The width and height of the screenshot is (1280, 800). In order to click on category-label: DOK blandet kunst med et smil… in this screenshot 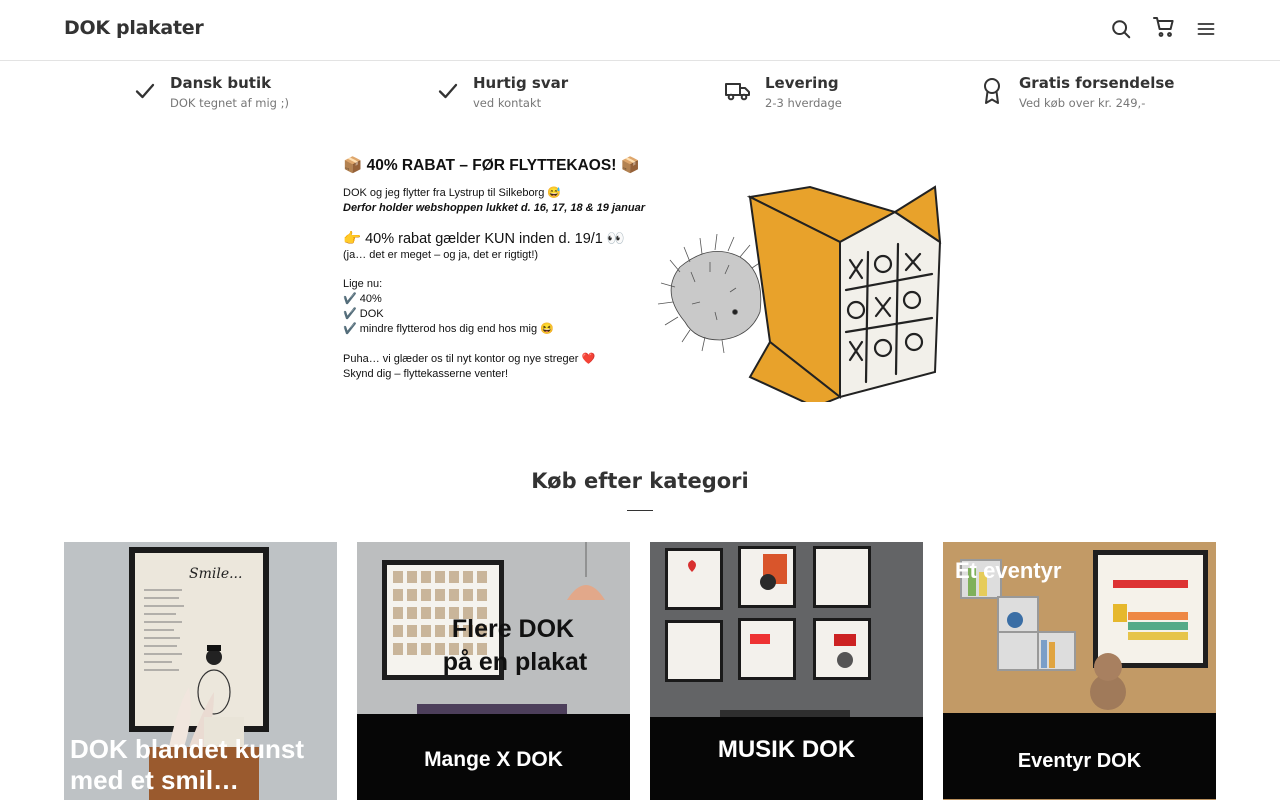, I will do `click(203, 765)`.